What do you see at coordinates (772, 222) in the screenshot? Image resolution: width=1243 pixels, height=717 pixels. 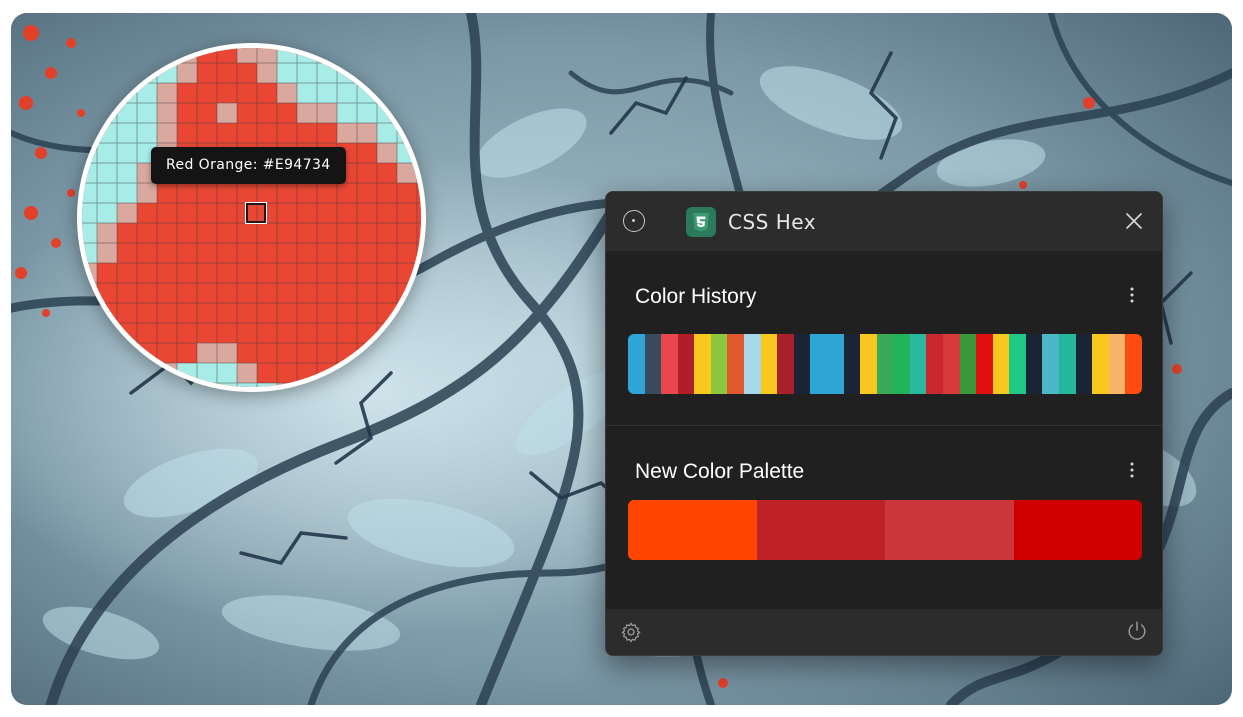 I see `app-title: CSS Hex` at bounding box center [772, 222].